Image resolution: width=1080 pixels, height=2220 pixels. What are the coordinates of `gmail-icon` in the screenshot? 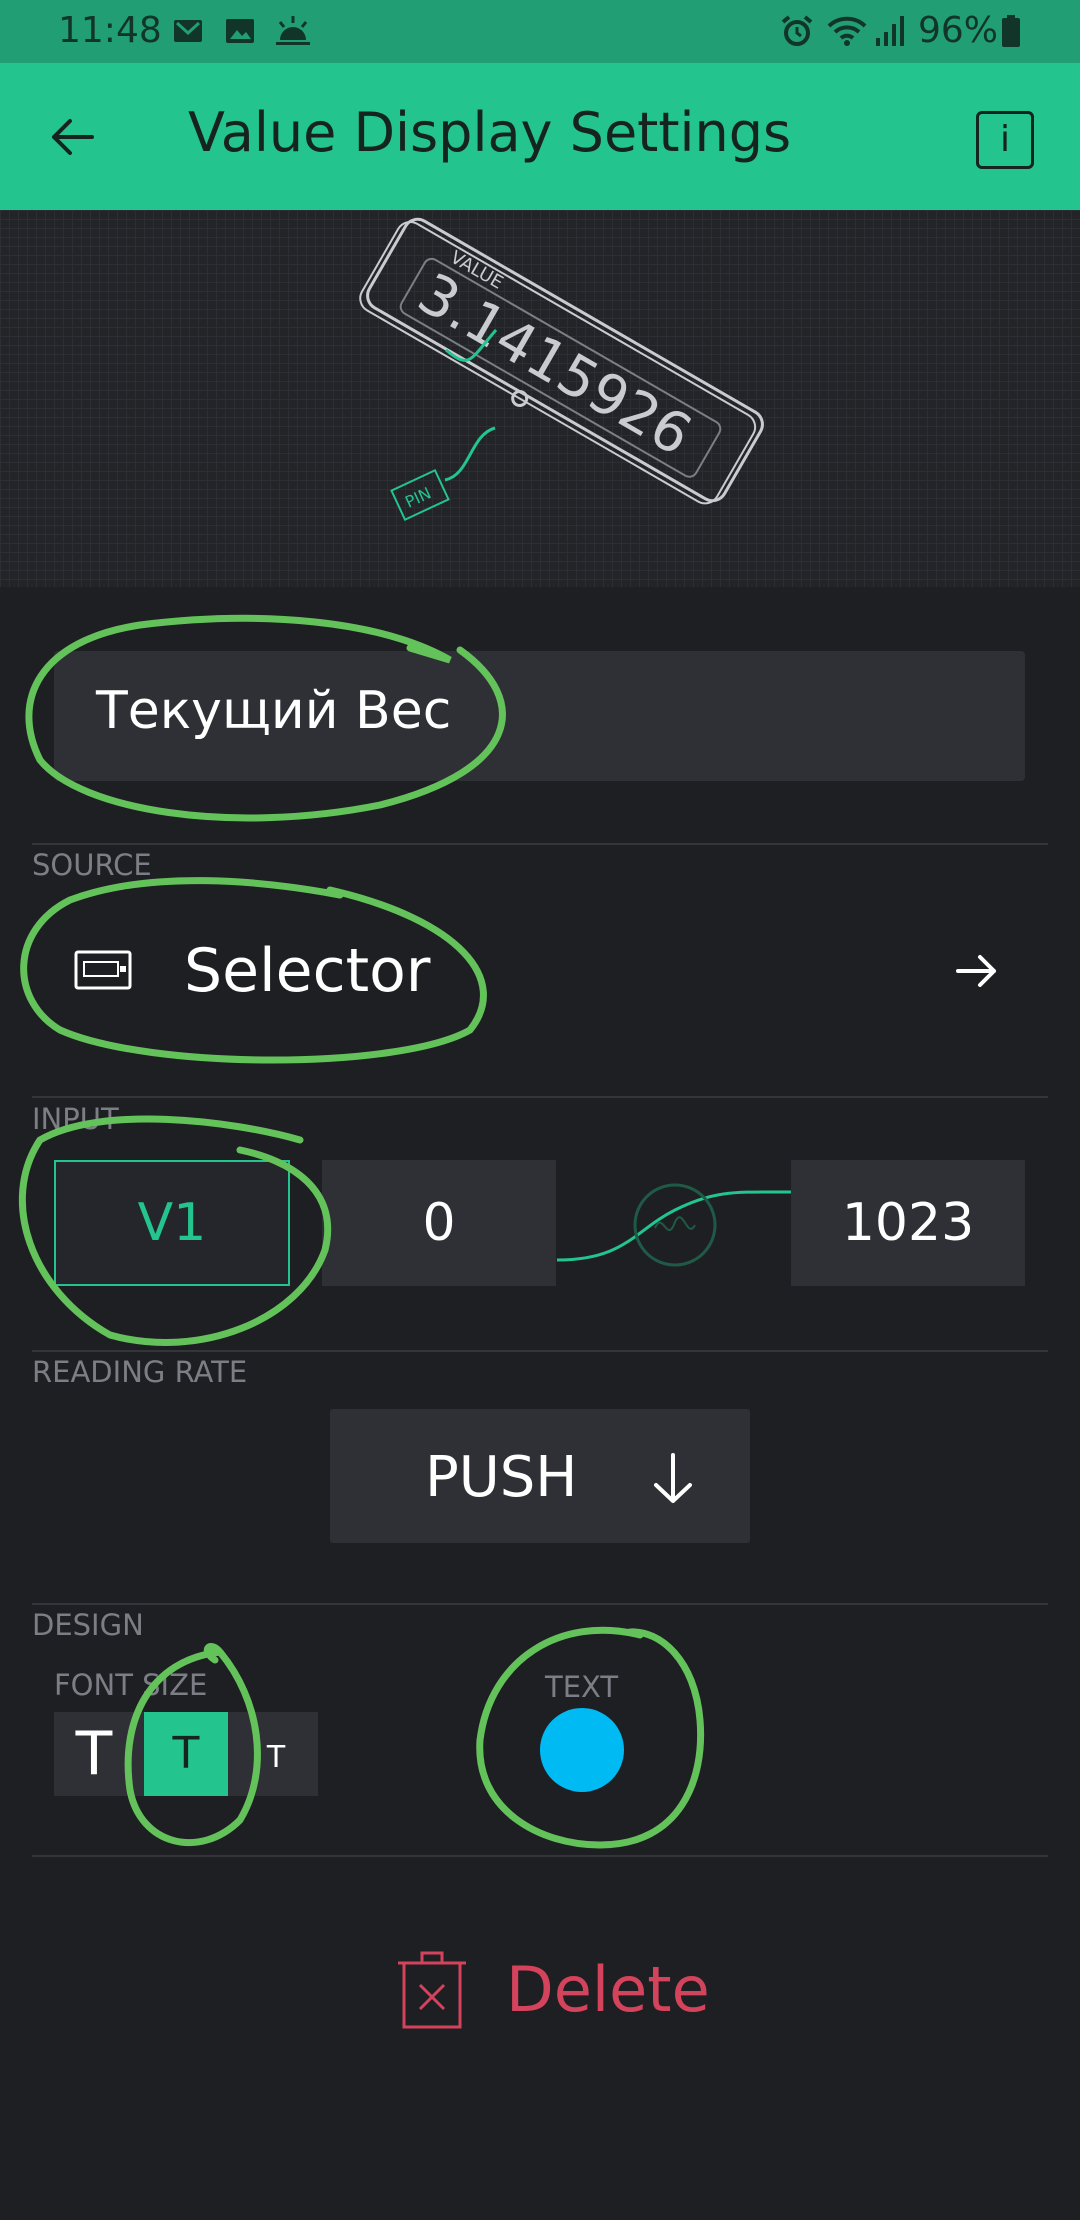 It's located at (188, 31).